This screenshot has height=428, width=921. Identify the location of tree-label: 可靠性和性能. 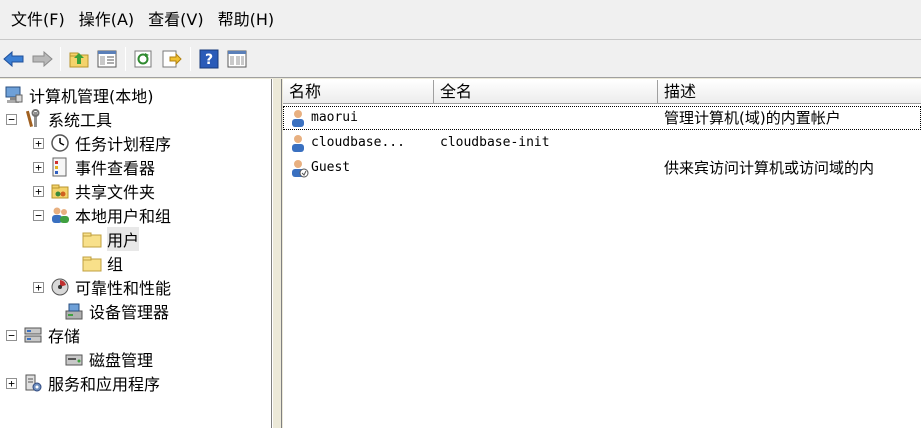
(123, 288).